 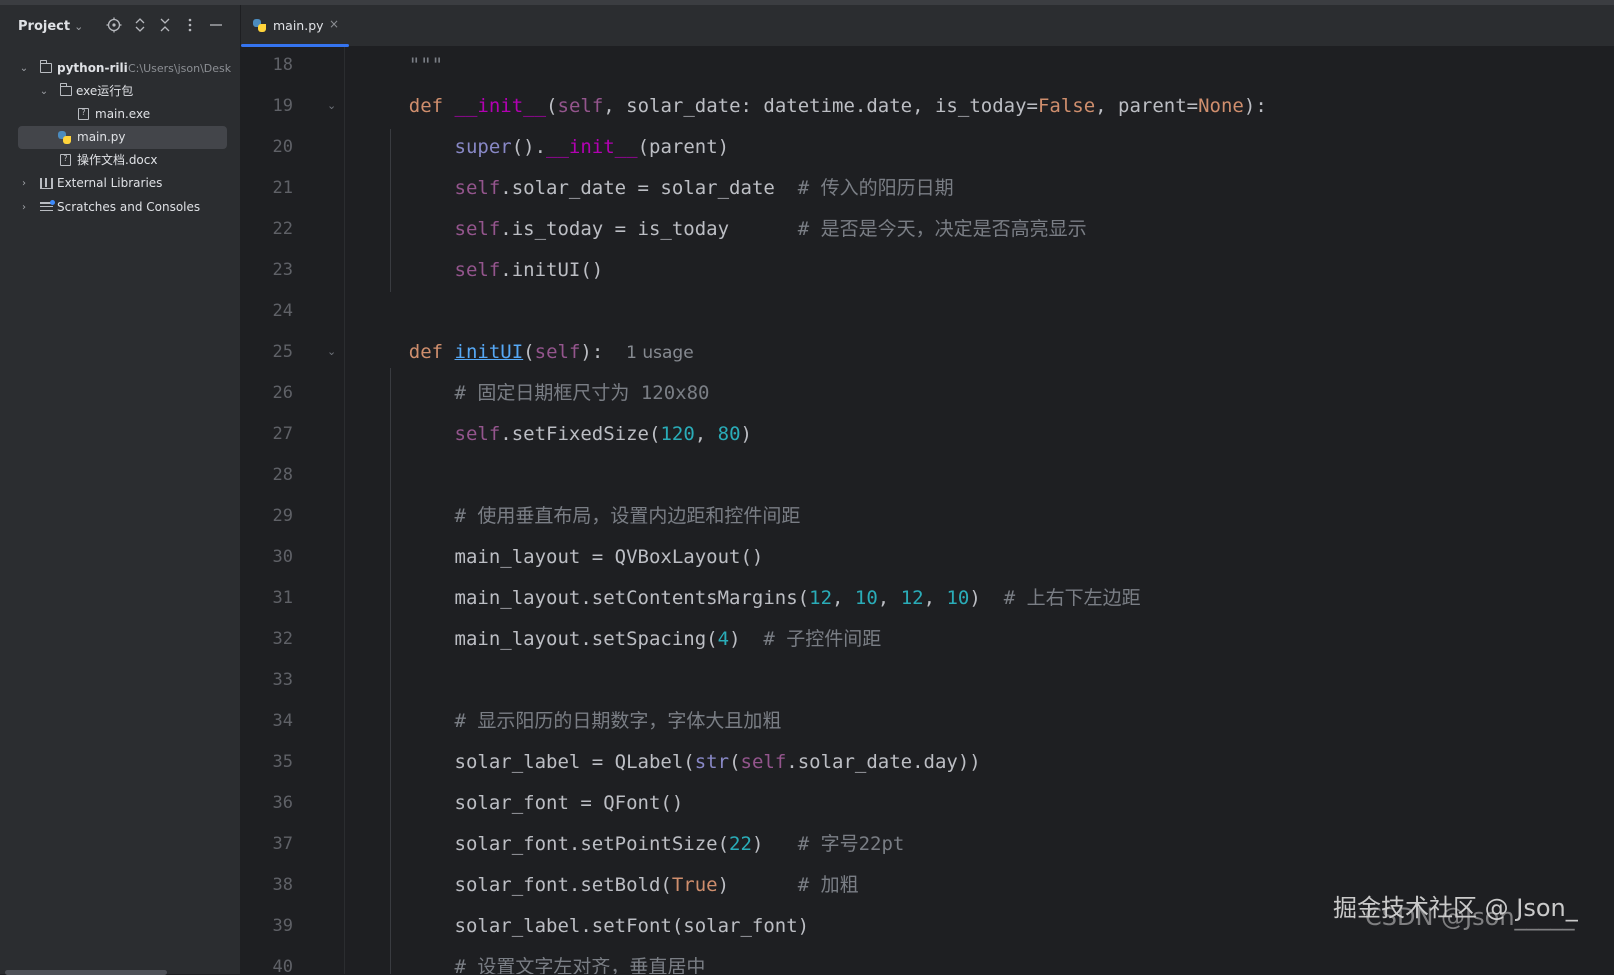 What do you see at coordinates (282, 188) in the screenshot?
I see `line-number: 21` at bounding box center [282, 188].